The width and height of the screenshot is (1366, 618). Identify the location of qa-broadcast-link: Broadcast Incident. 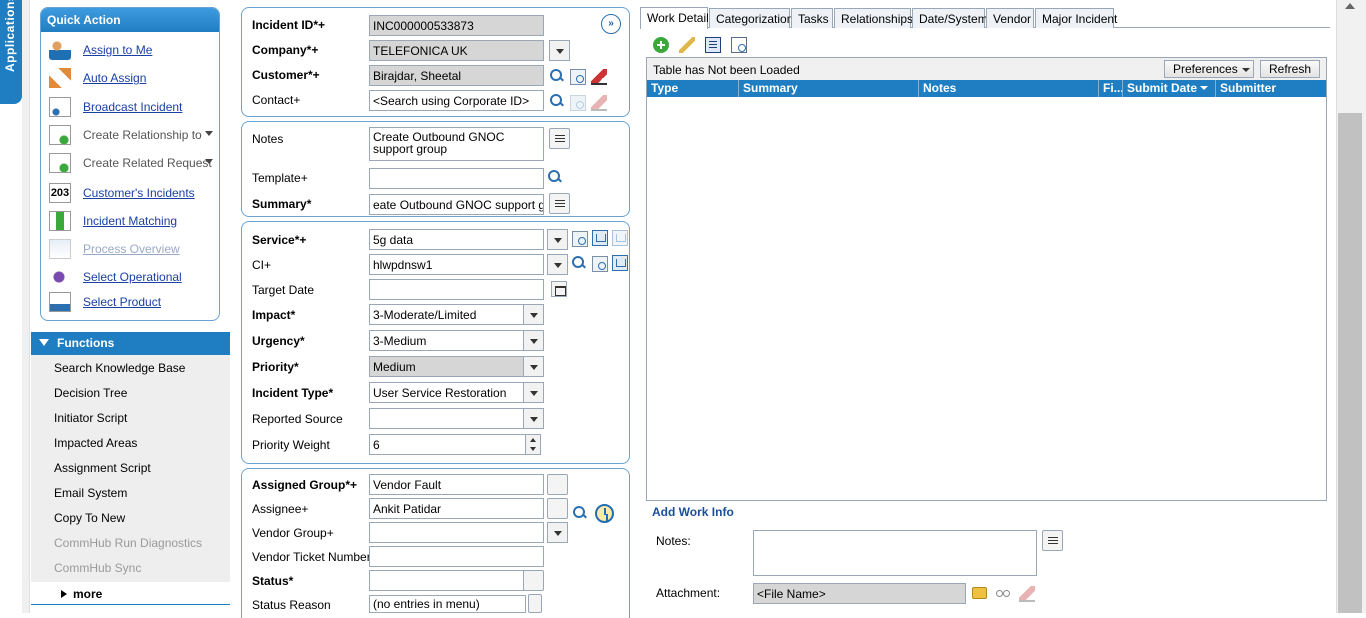
(132, 107).